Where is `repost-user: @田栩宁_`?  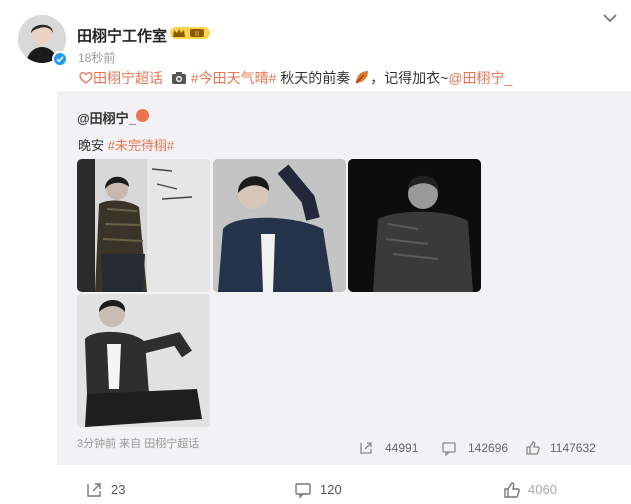
repost-user: @田栩宁_ is located at coordinates (106, 117).